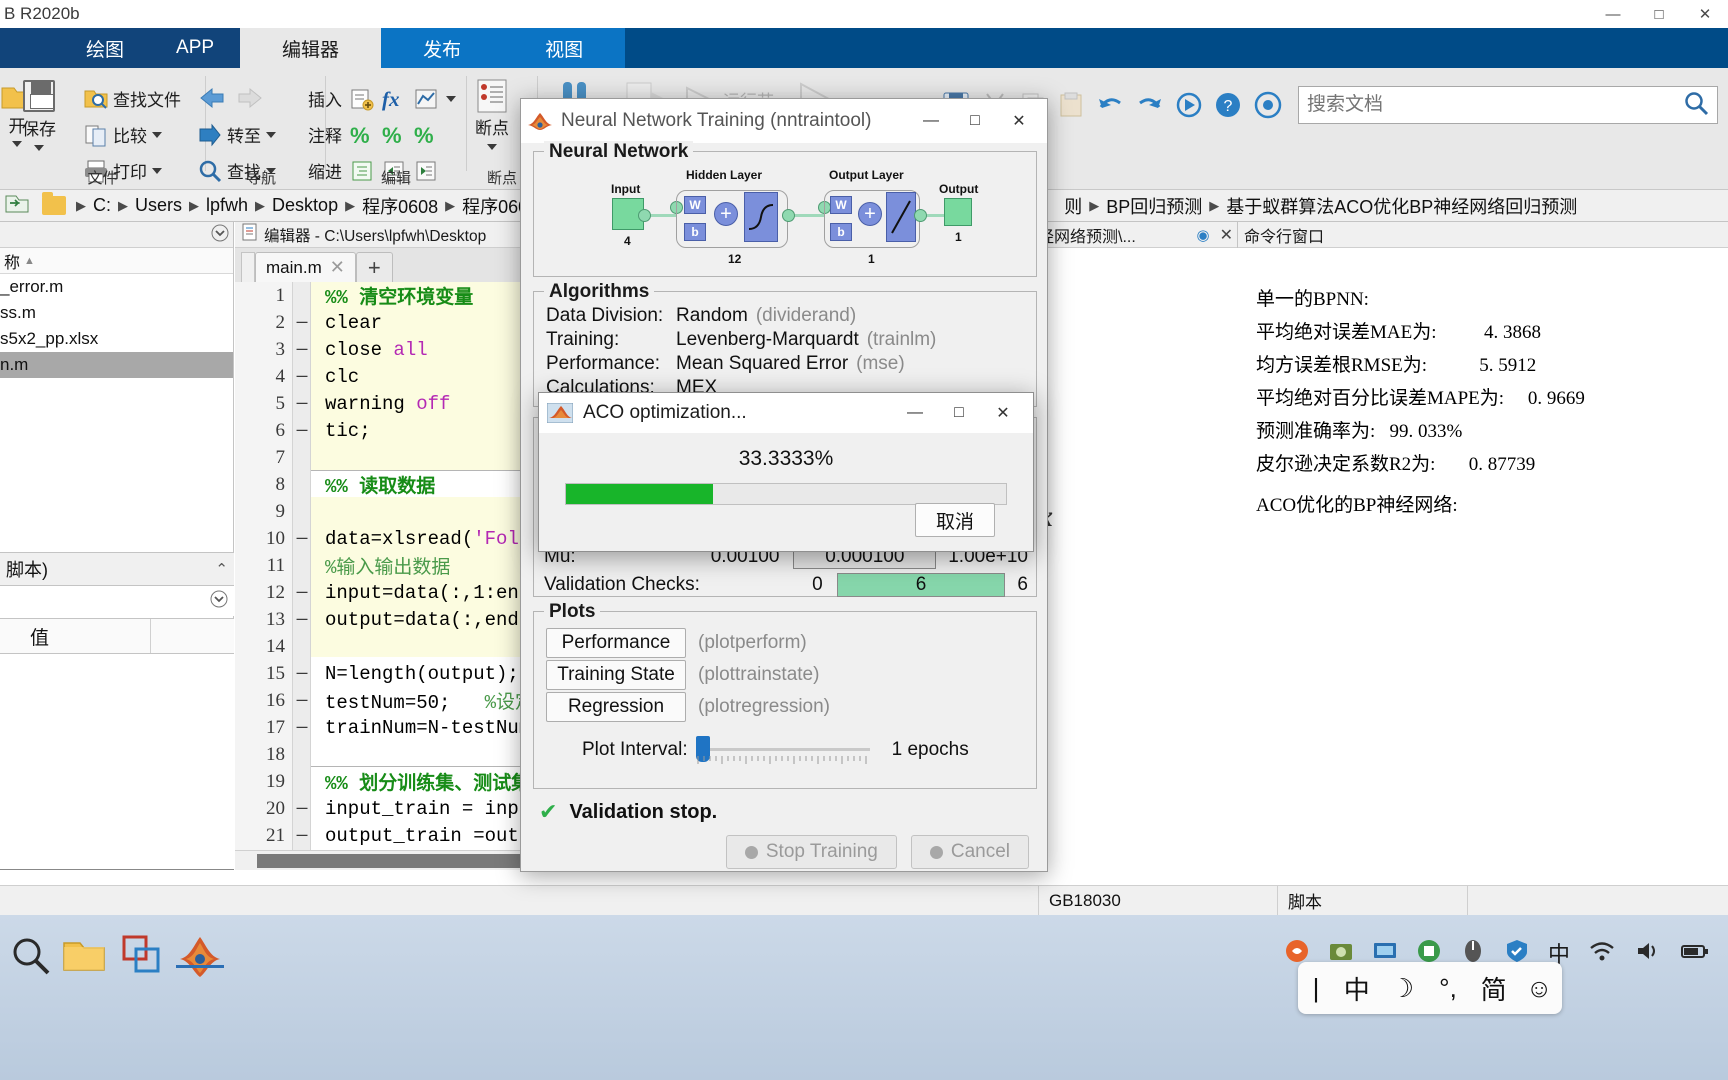  Describe the element at coordinates (959, 413) in the screenshot. I see `aco-dialog-maximize-button: □` at that location.